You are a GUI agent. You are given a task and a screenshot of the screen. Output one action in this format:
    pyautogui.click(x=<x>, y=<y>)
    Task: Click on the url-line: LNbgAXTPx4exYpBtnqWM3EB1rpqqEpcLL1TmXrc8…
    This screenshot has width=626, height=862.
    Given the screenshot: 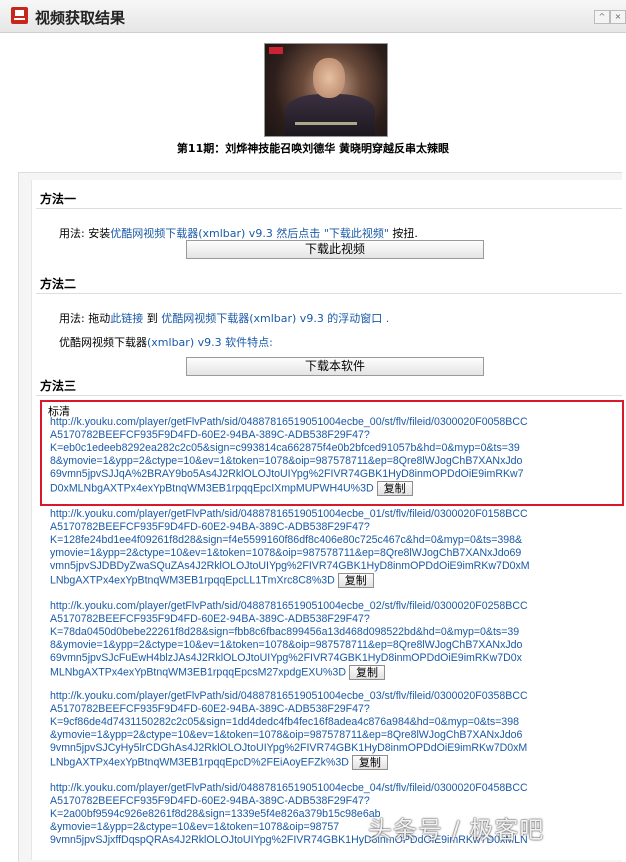 What is the action you would take?
    pyautogui.click(x=330, y=580)
    